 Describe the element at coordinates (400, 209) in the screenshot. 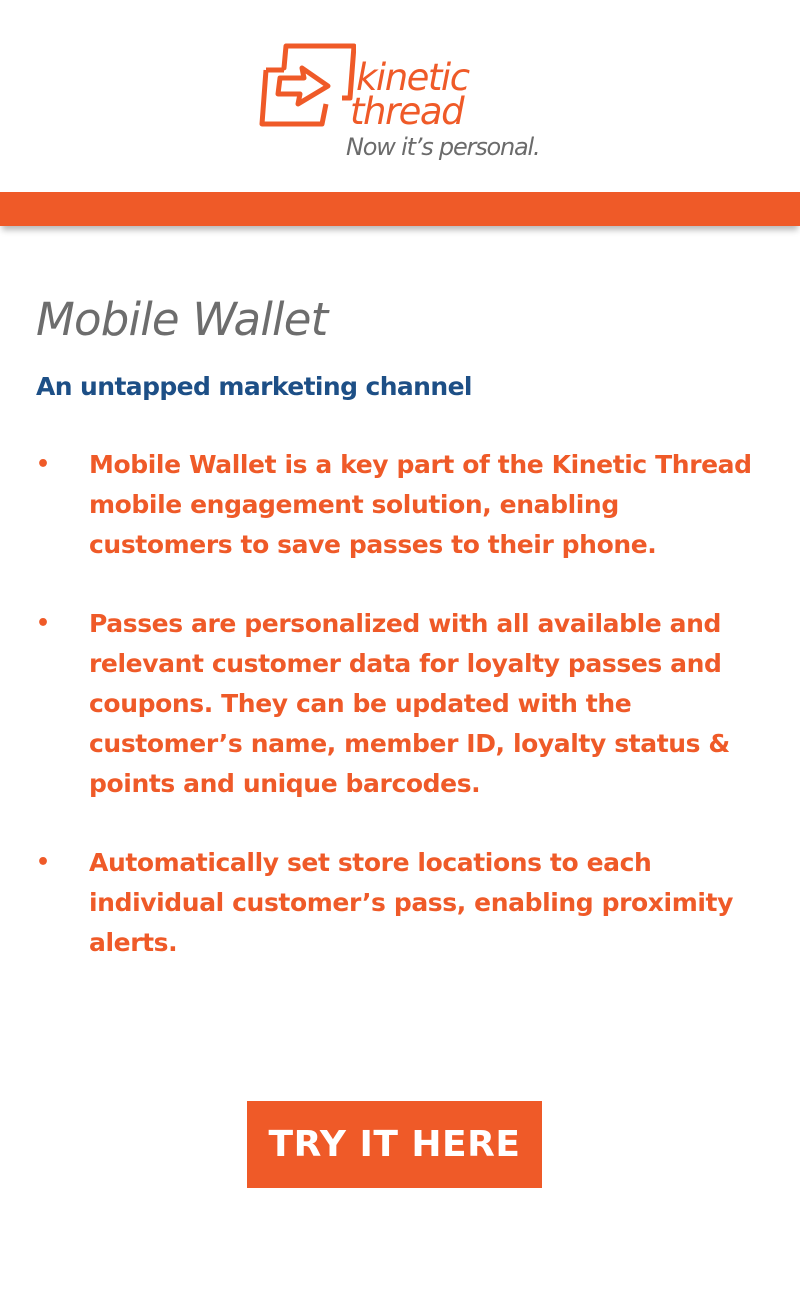

I see `header-accent-bar` at that location.